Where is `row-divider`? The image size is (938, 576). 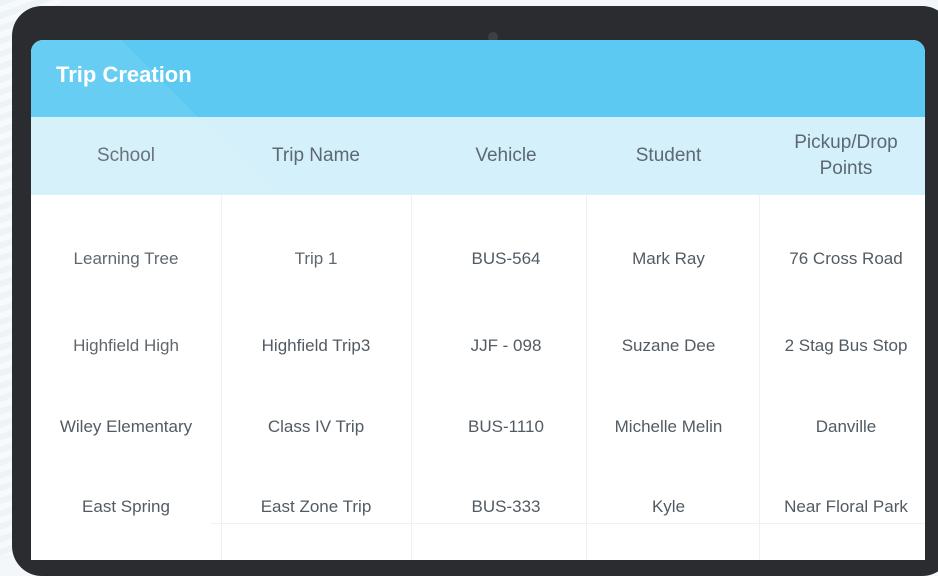 row-divider is located at coordinates (568, 523).